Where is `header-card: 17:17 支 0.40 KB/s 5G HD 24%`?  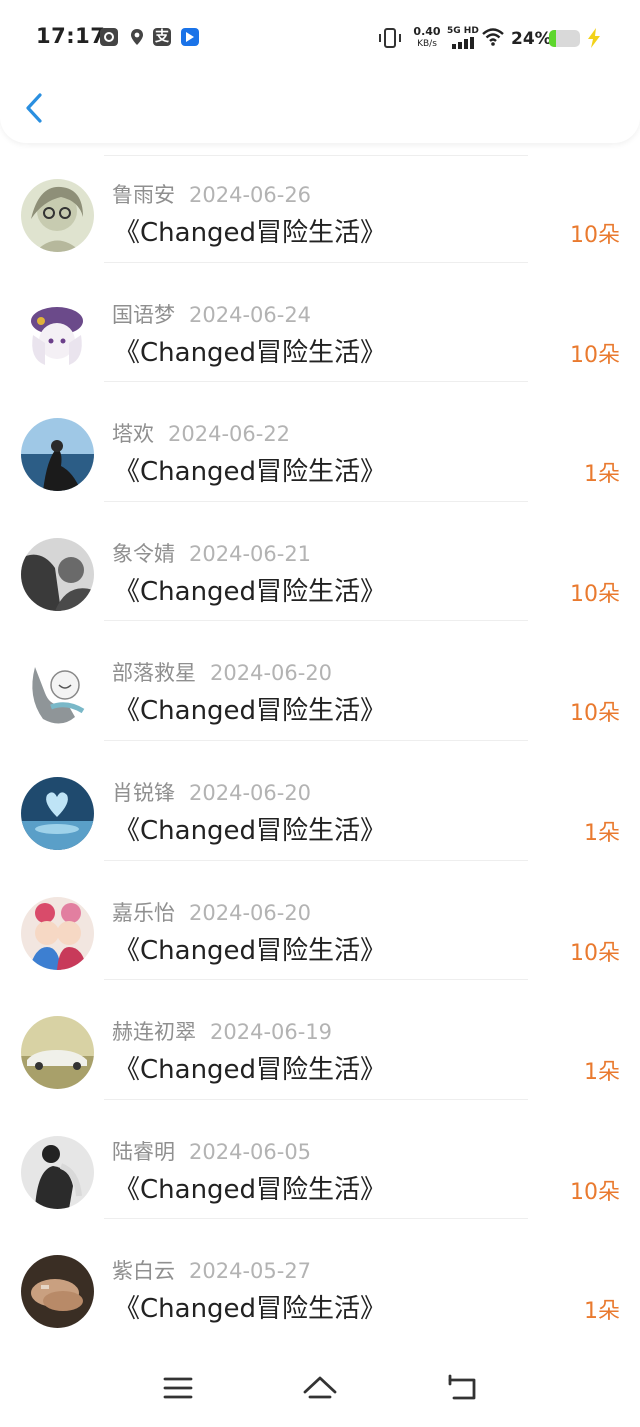
header-card: 17:17 支 0.40 KB/s 5G HD 24% is located at coordinates (320, 71).